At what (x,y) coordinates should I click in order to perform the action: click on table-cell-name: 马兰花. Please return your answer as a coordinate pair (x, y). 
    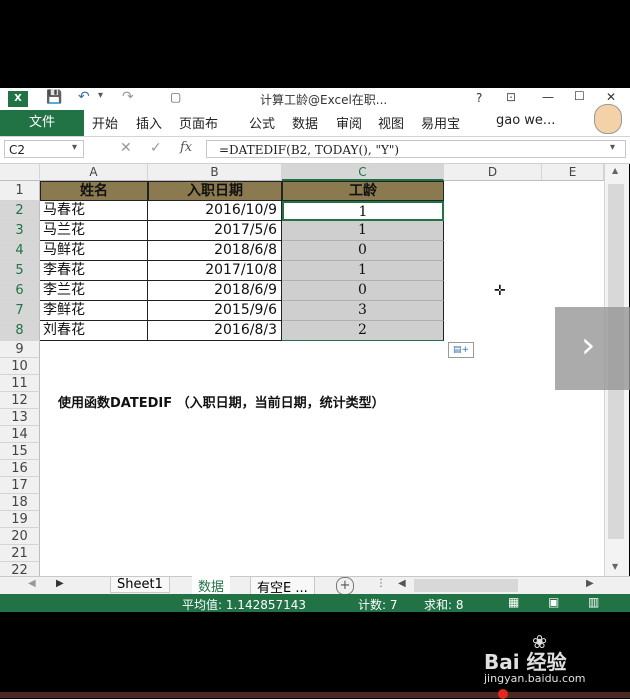
    Looking at the image, I should click on (94, 231).